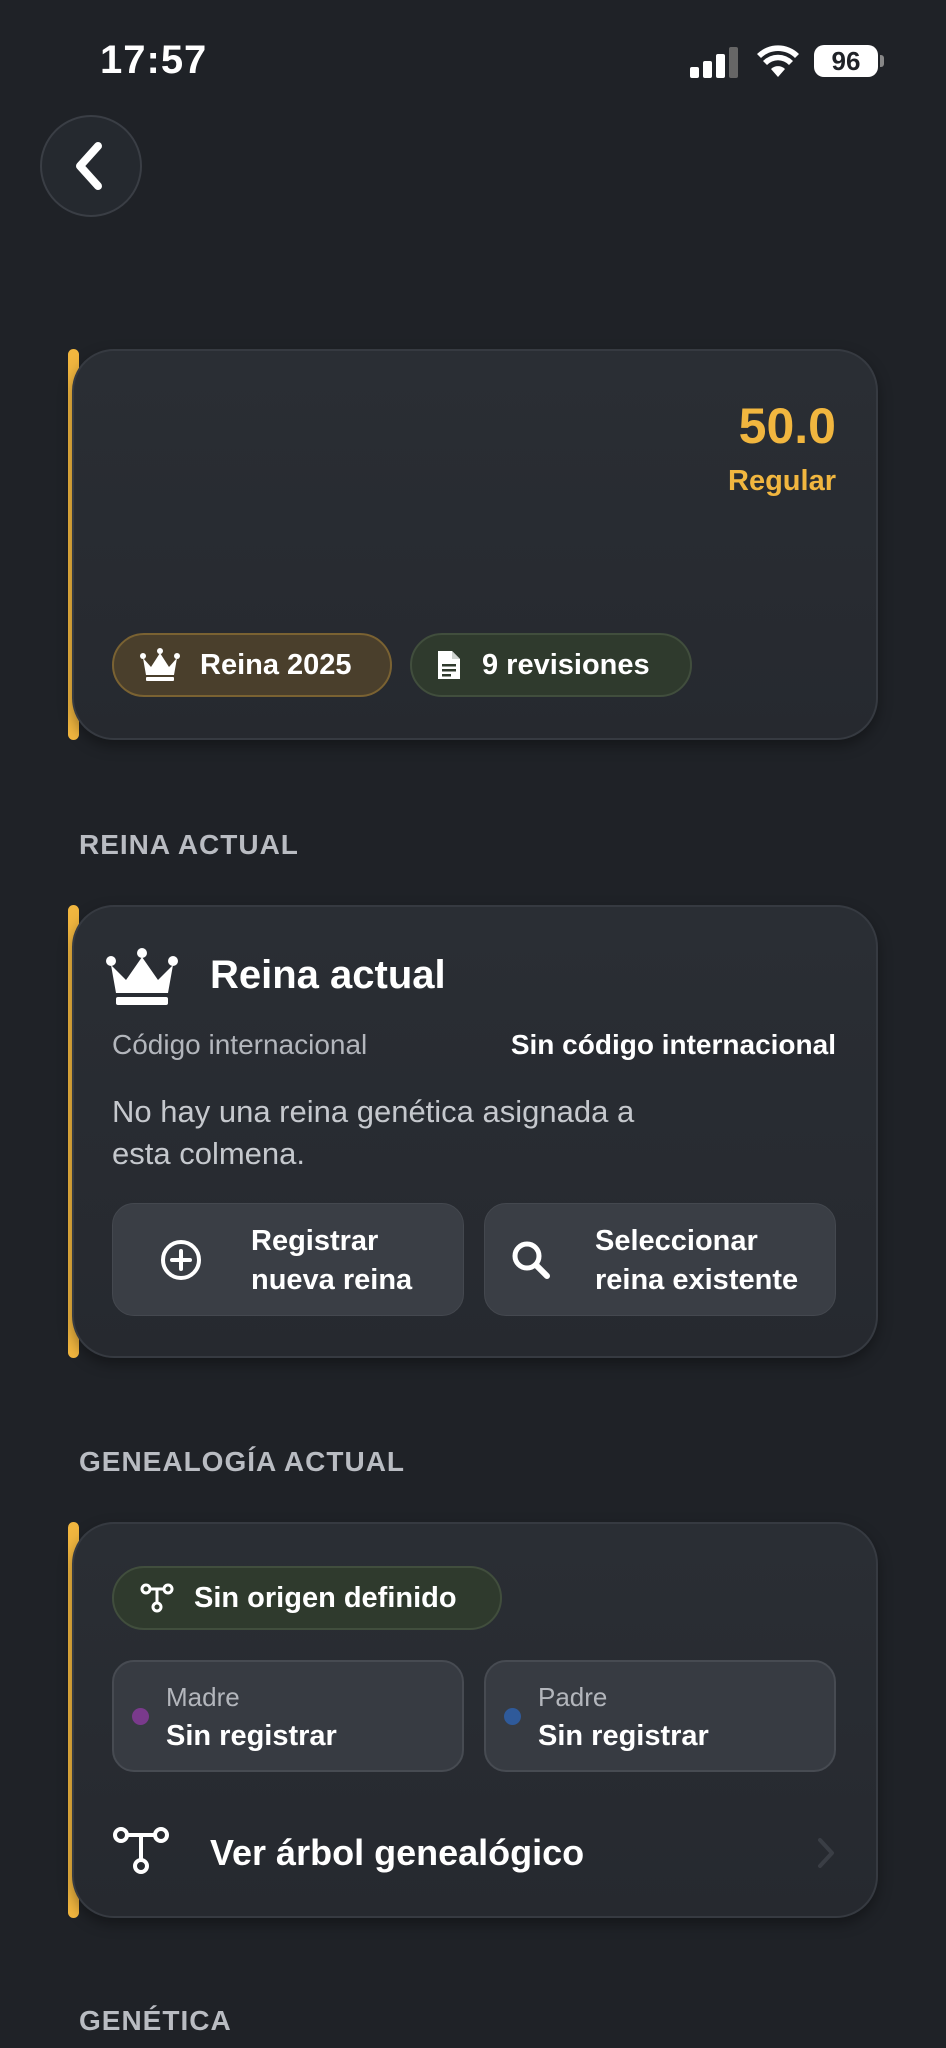  I want to click on select-queen-label-line2: reina existente, so click(697, 1280).